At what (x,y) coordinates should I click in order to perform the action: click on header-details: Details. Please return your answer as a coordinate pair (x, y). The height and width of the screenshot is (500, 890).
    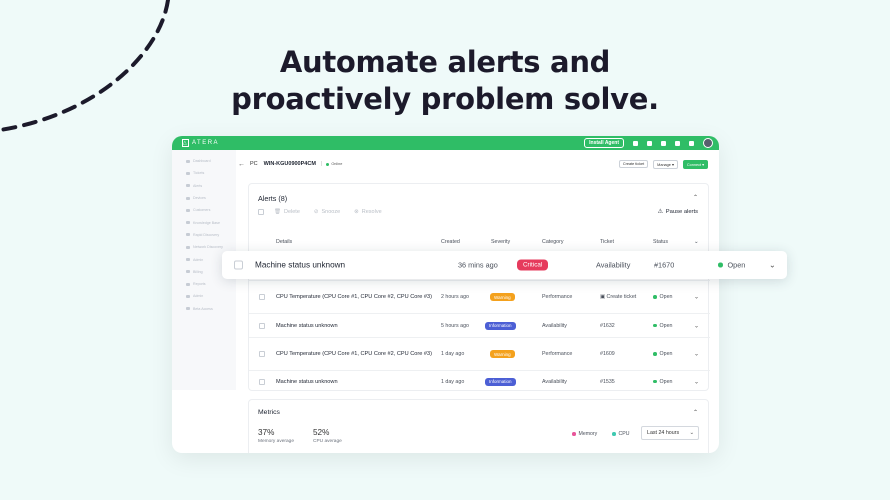
    Looking at the image, I should click on (284, 242).